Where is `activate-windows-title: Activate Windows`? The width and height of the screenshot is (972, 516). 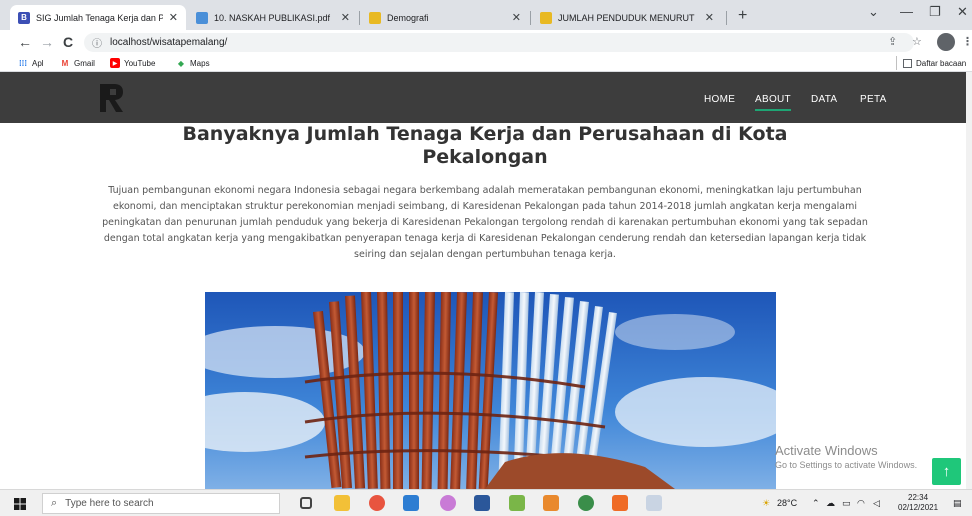
activate-windows-title: Activate Windows is located at coordinates (826, 450).